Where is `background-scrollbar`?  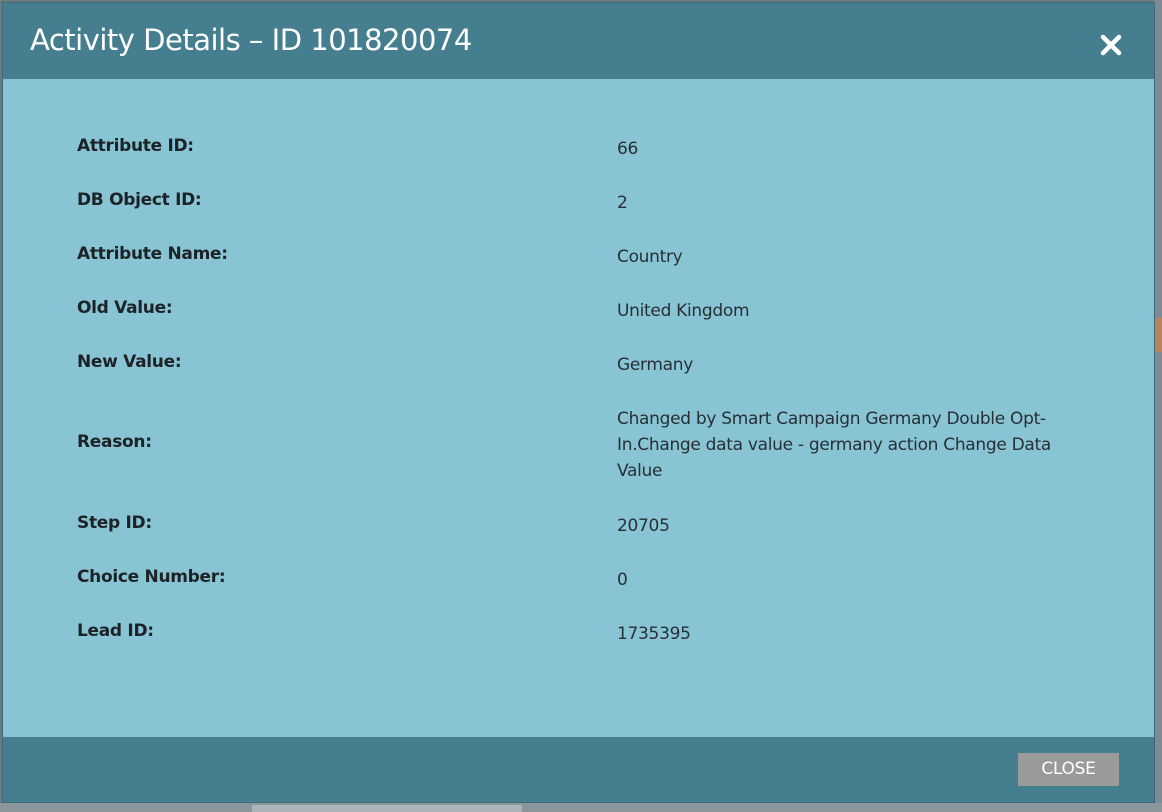 background-scrollbar is located at coordinates (387, 808).